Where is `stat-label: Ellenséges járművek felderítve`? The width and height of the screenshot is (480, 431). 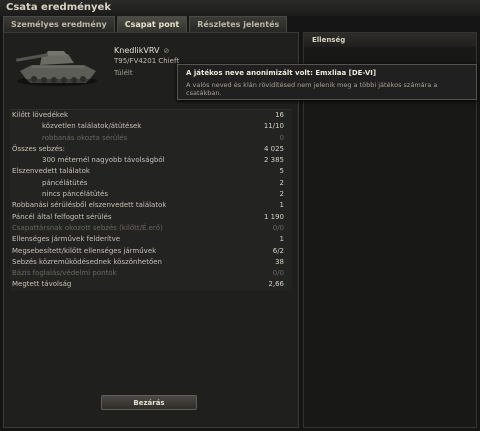 stat-label: Ellenséges járművek felderítve is located at coordinates (66, 239).